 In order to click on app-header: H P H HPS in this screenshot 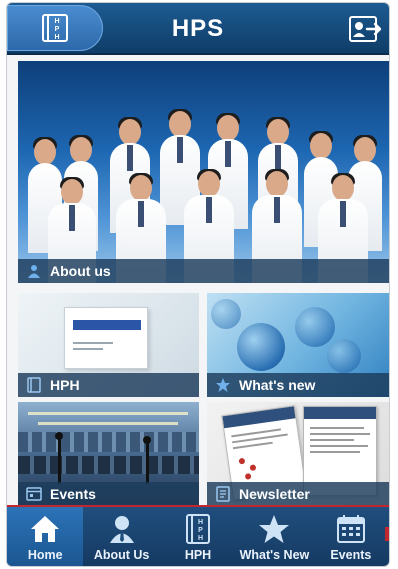, I will do `click(198, 29)`.